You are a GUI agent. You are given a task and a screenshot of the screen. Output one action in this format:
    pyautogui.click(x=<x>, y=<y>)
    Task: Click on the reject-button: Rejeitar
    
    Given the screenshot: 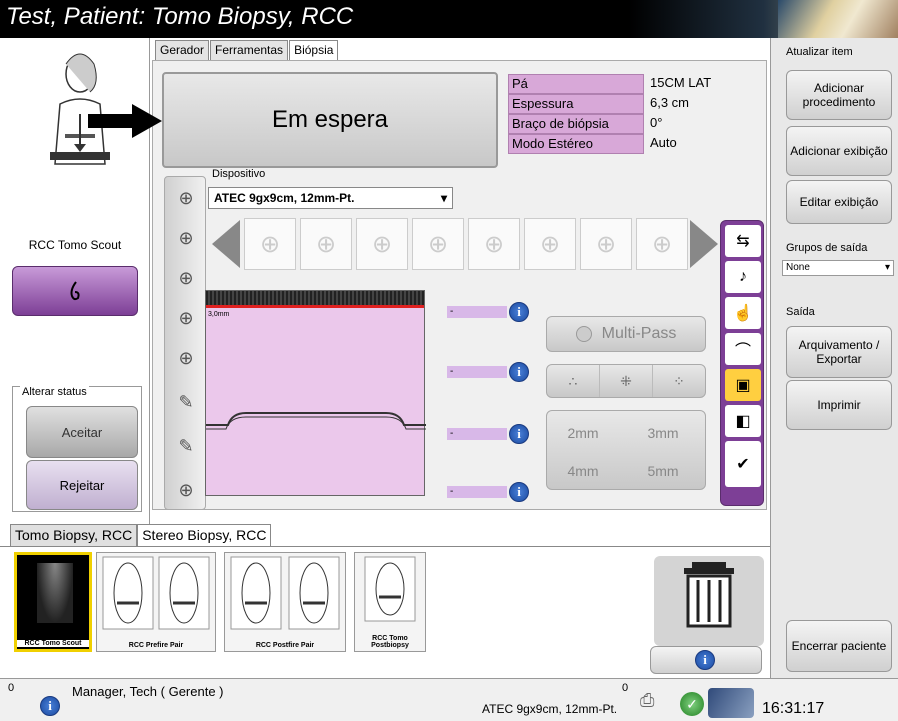 What is the action you would take?
    pyautogui.click(x=82, y=485)
    